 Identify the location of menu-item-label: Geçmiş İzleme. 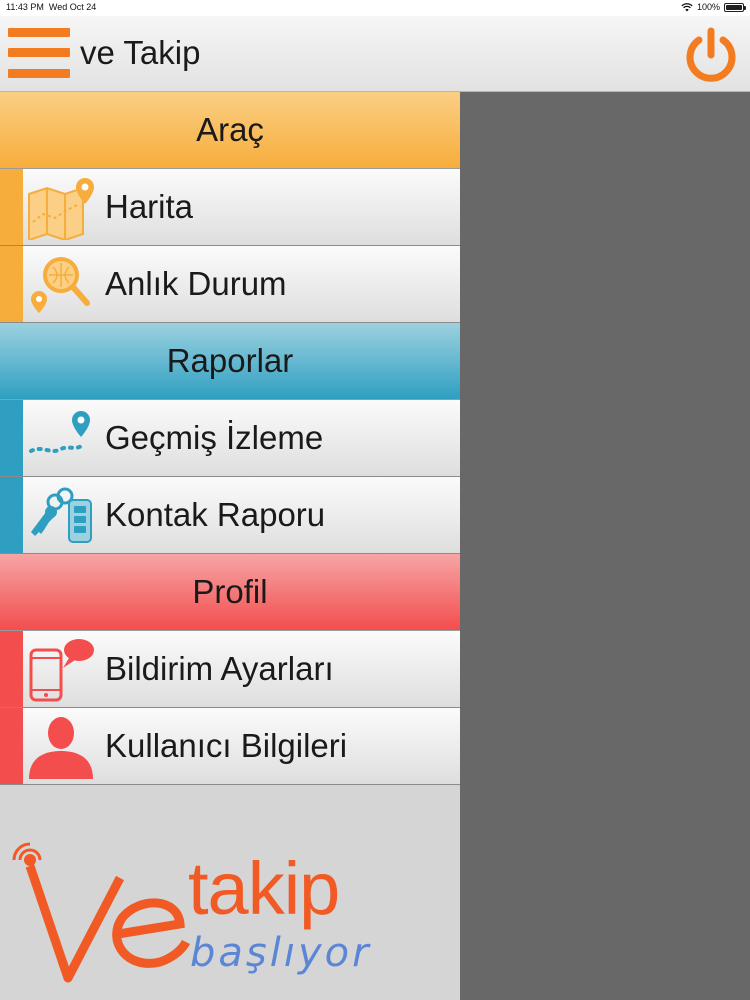
(214, 437).